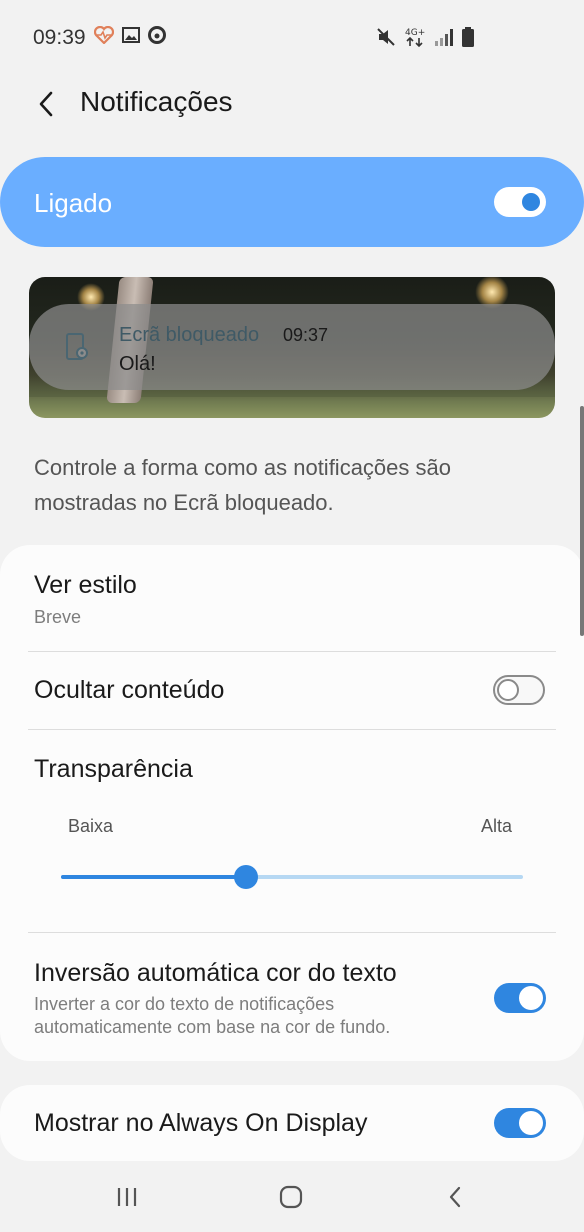 This screenshot has height=1232, width=584. What do you see at coordinates (59, 37) in the screenshot?
I see `status-time: 09:39` at bounding box center [59, 37].